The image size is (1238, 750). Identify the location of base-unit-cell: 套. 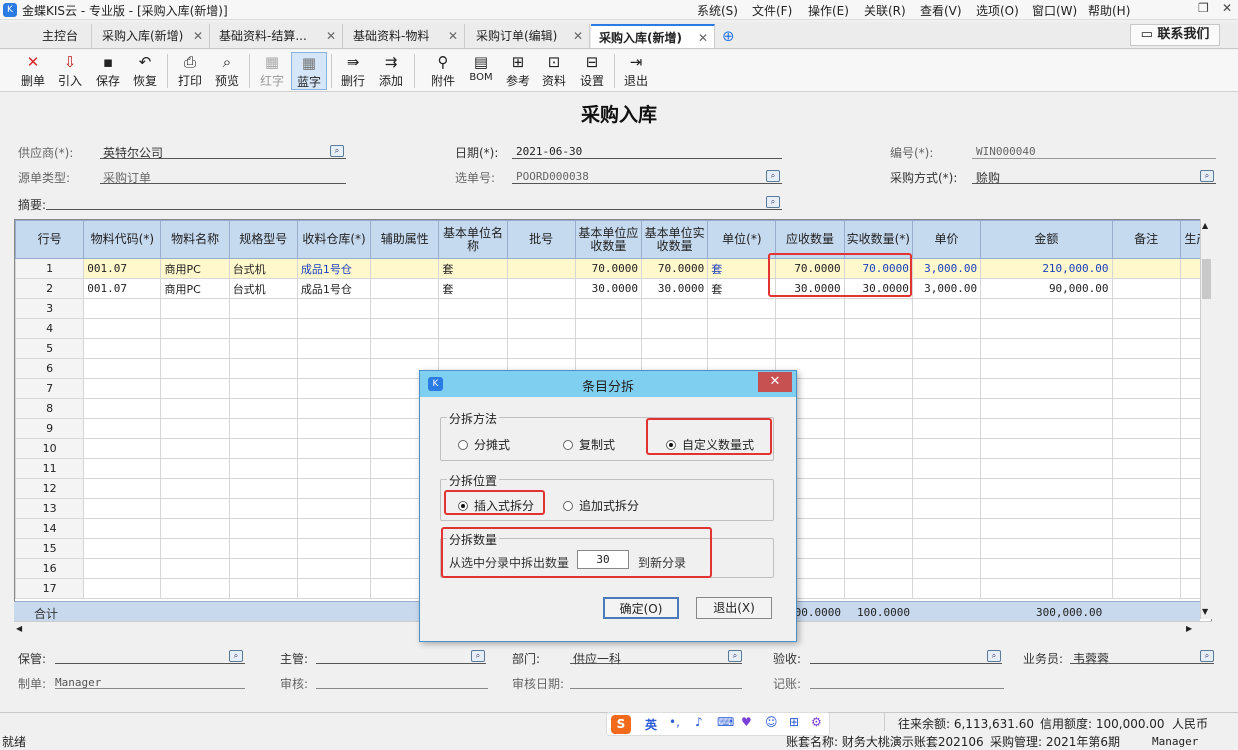
(473, 288).